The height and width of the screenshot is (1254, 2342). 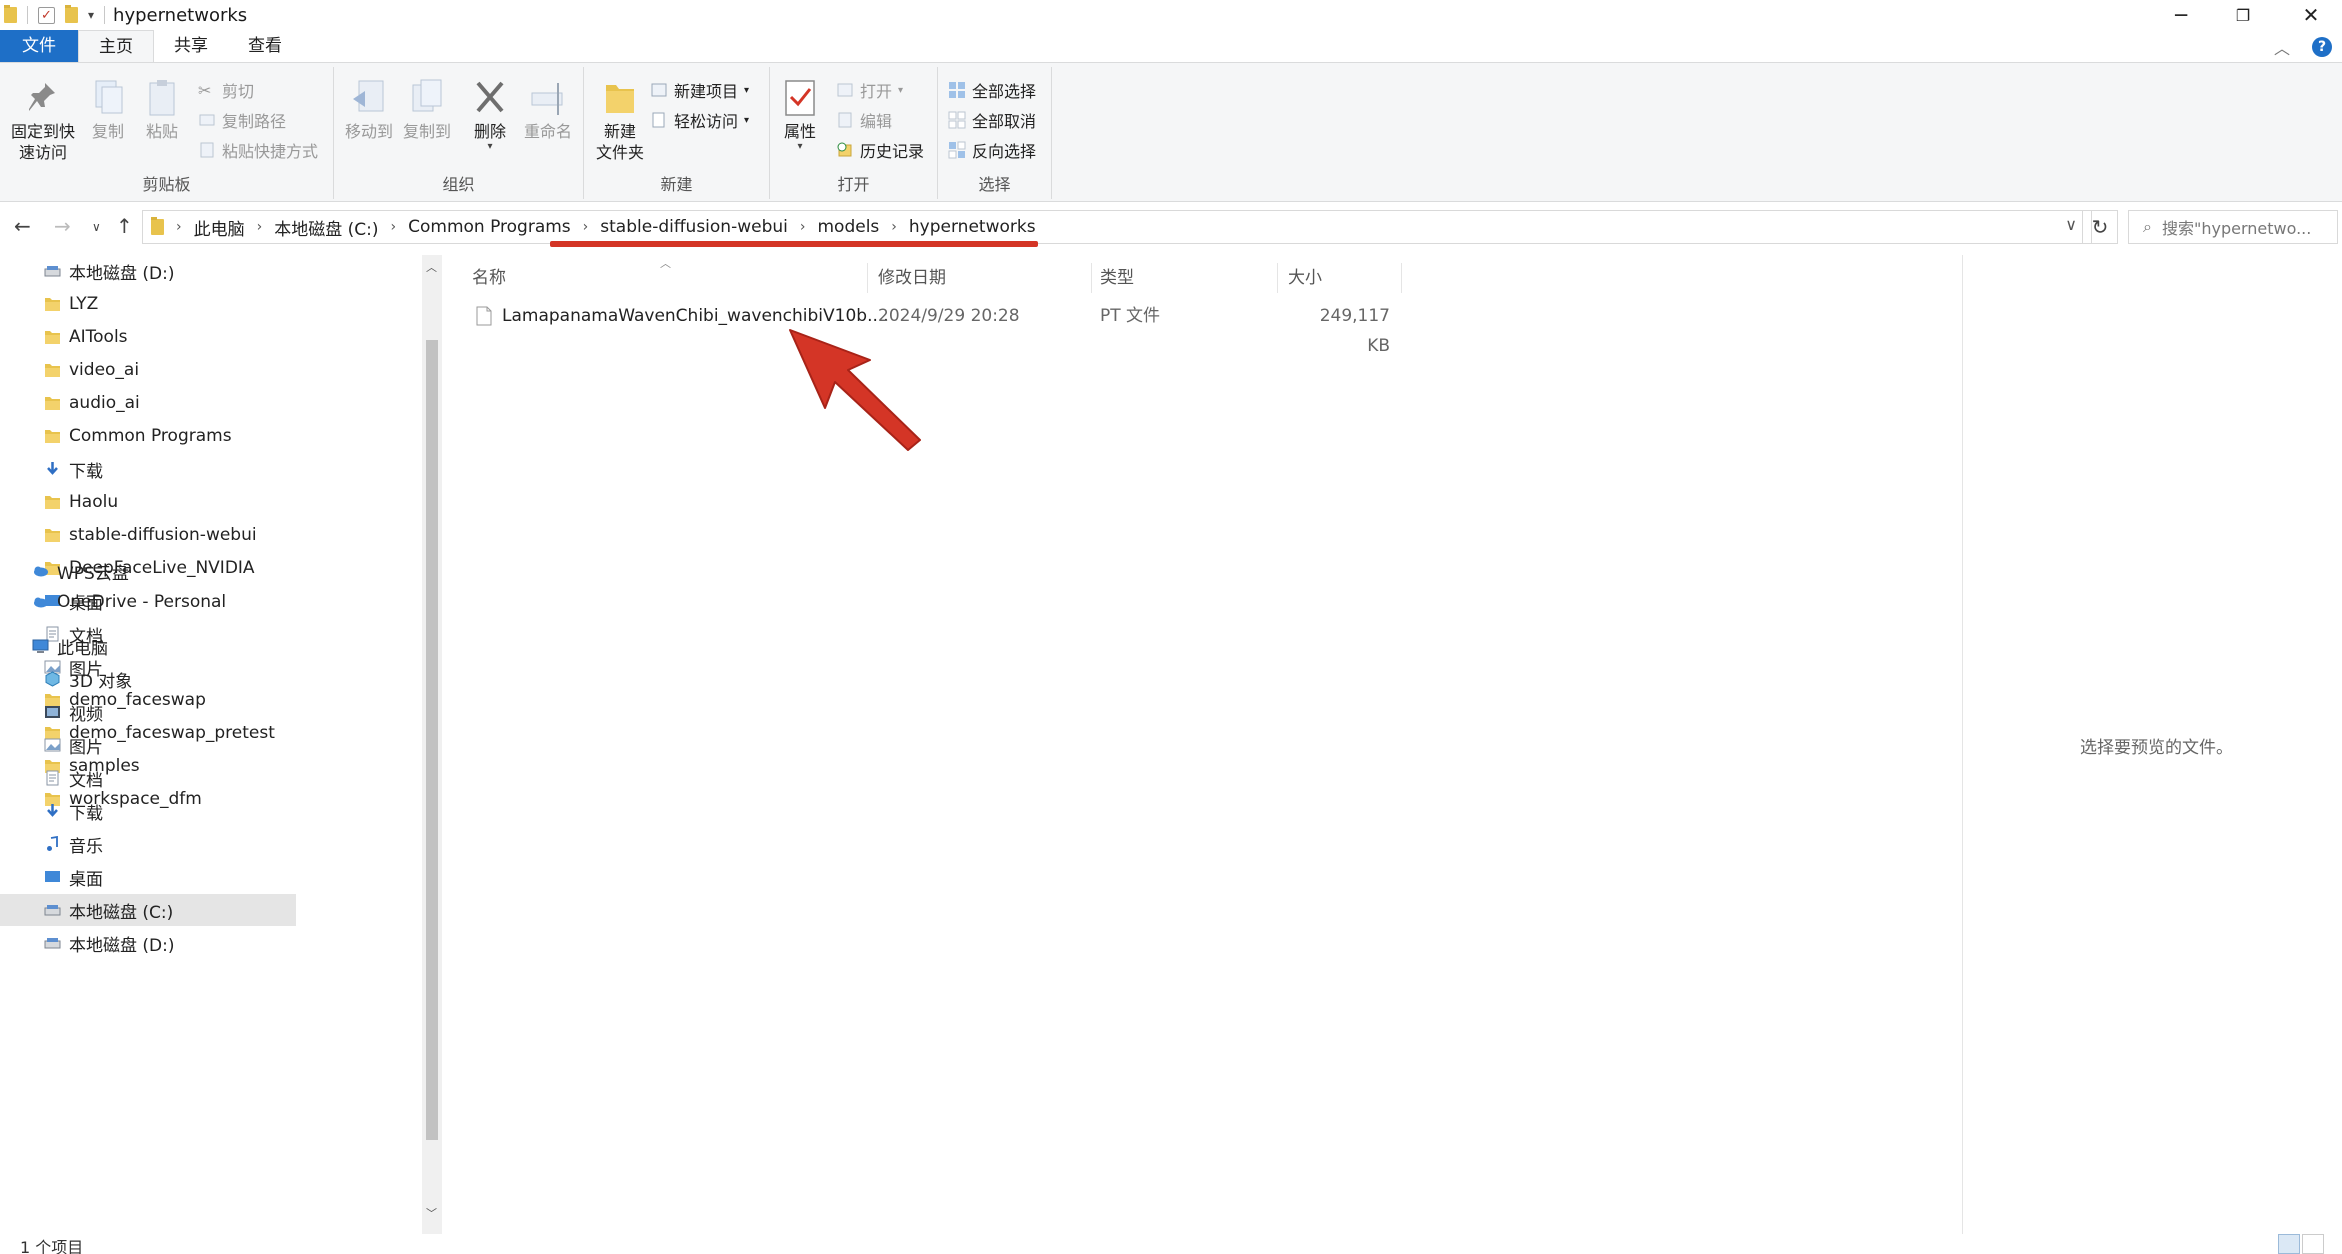 What do you see at coordinates (258, 150) in the screenshot?
I see `paste-shortcut-button: 粘贴快捷方式` at bounding box center [258, 150].